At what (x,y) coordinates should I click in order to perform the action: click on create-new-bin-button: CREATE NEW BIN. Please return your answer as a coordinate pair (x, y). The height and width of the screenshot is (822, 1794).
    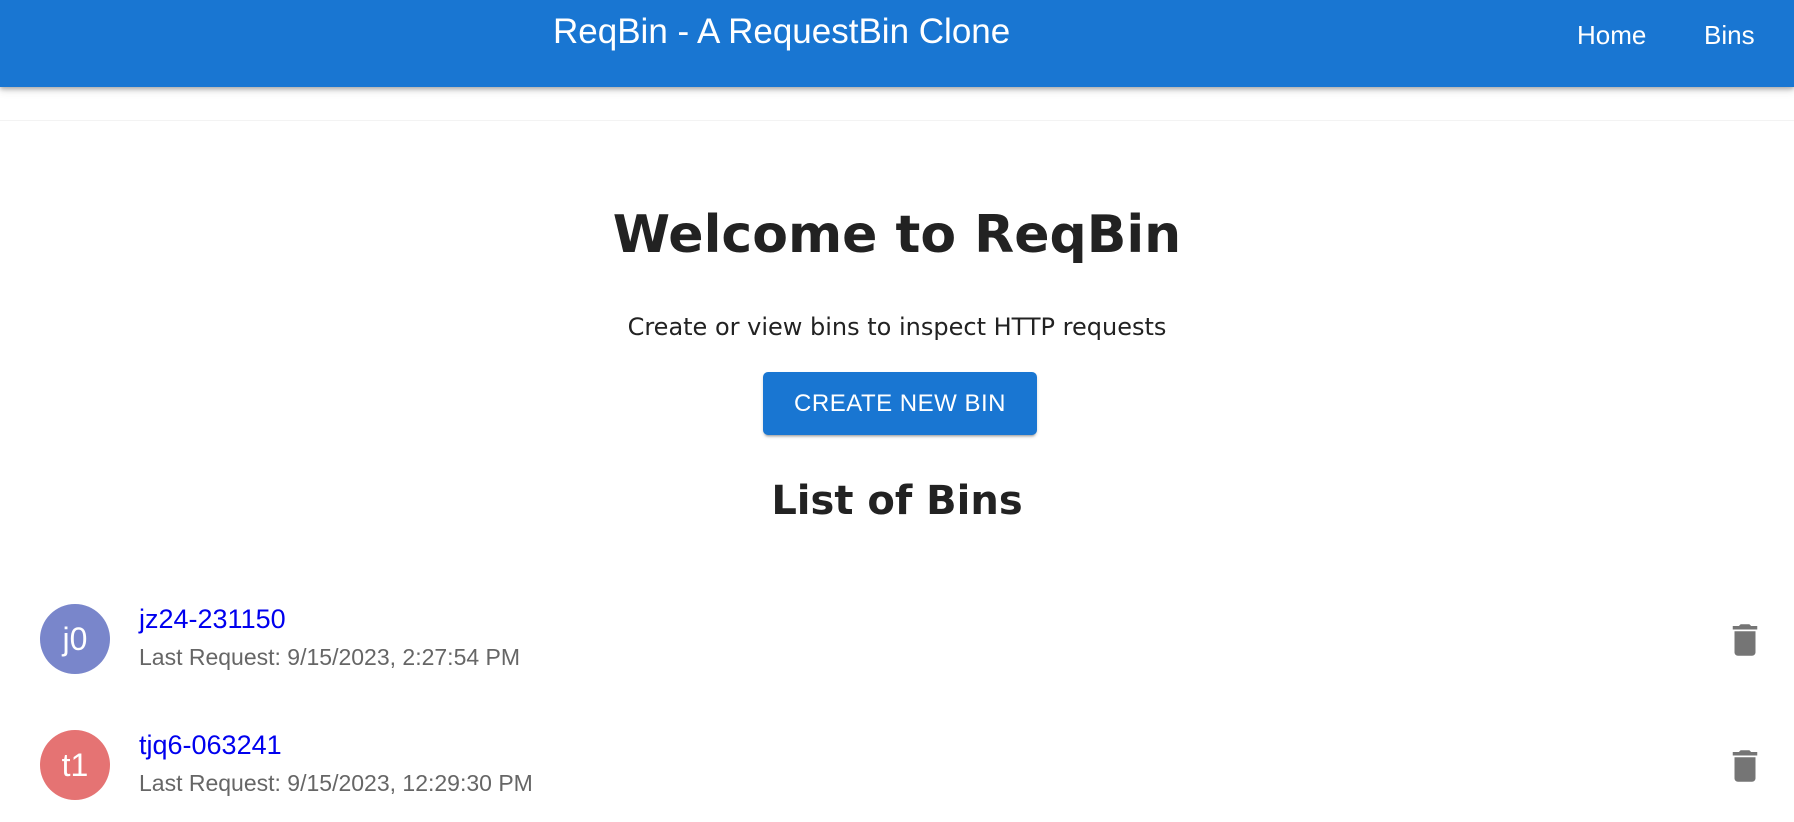
    Looking at the image, I should click on (900, 403).